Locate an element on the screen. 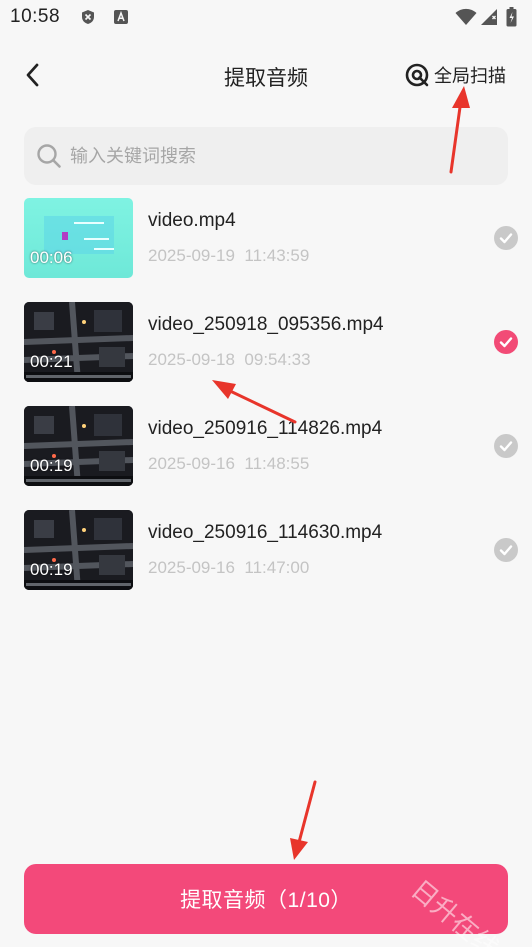 The height and width of the screenshot is (947, 532). video-file-name: video_250916_114826.mp4 is located at coordinates (265, 428).